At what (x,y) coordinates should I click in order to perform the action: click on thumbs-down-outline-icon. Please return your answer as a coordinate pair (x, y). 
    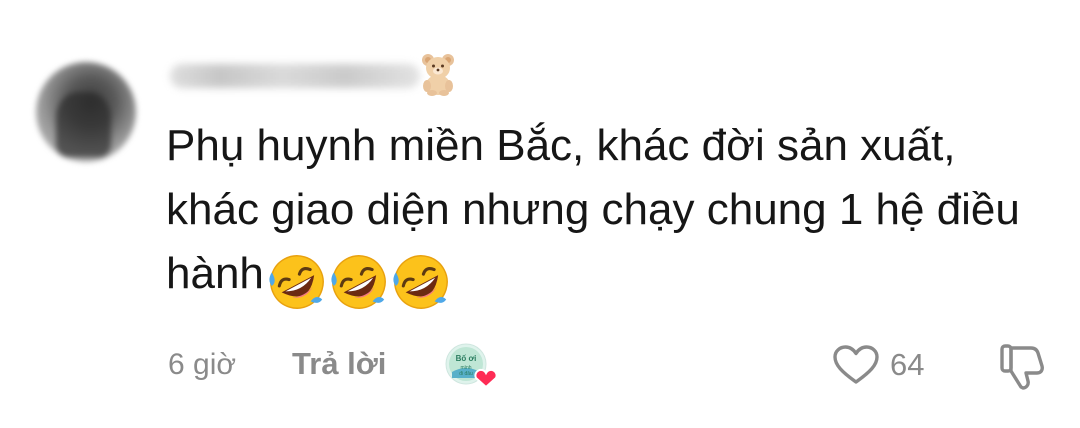
    Looking at the image, I should click on (1022, 367).